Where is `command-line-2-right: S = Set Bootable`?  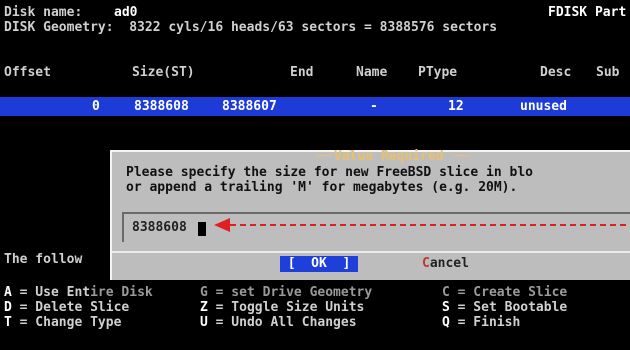
command-line-2-right: S = Set Bootable is located at coordinates (505, 307).